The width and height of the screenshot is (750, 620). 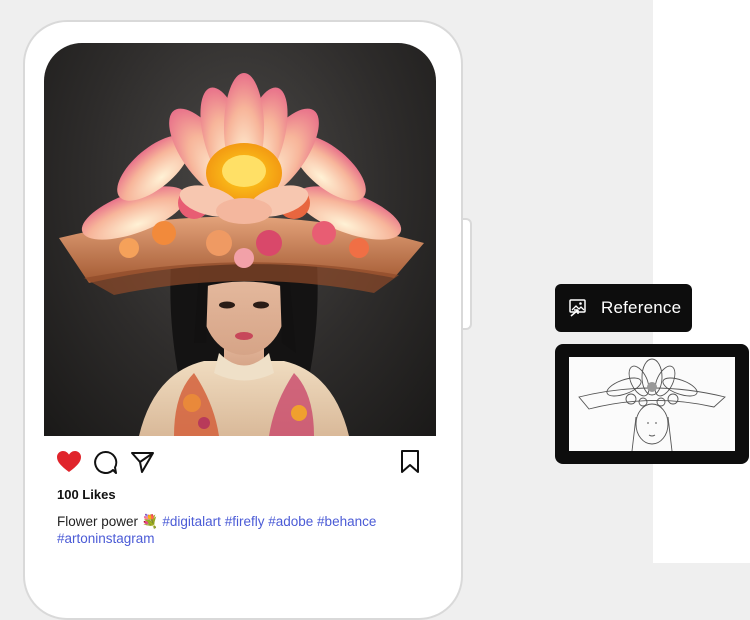 What do you see at coordinates (701, 281) in the screenshot?
I see `right-background-strip` at bounding box center [701, 281].